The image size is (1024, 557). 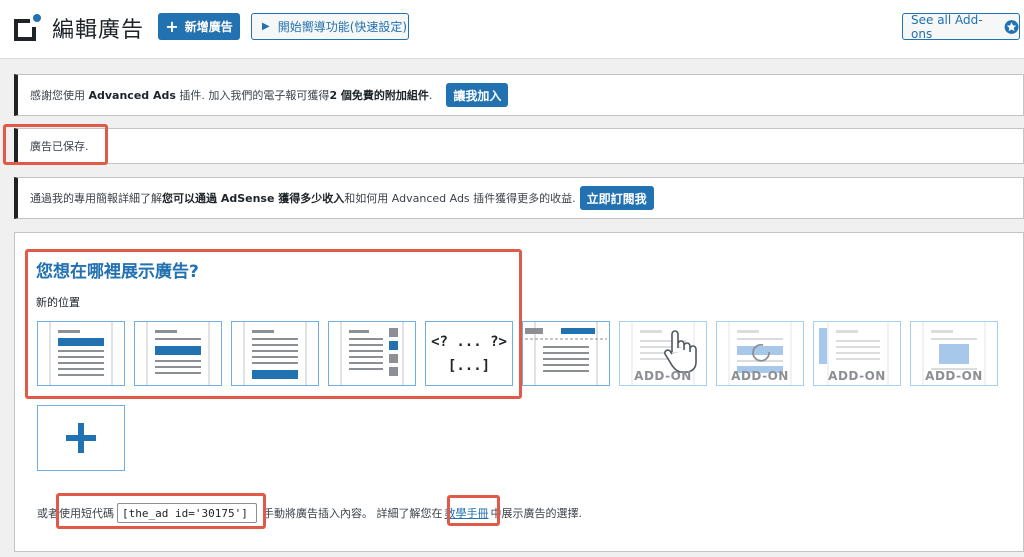 What do you see at coordinates (353, 513) in the screenshot?
I see `shortcode-text-mid: 手動將廣告插入內容。 詳細了解您在` at bounding box center [353, 513].